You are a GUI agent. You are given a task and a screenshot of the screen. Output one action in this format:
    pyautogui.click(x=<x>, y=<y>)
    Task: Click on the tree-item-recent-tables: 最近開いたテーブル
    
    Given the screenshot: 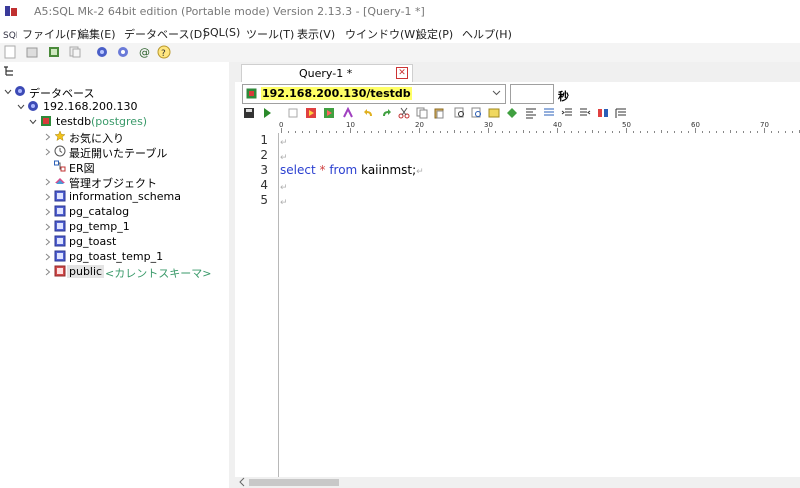 What is the action you would take?
    pyautogui.click(x=114, y=152)
    